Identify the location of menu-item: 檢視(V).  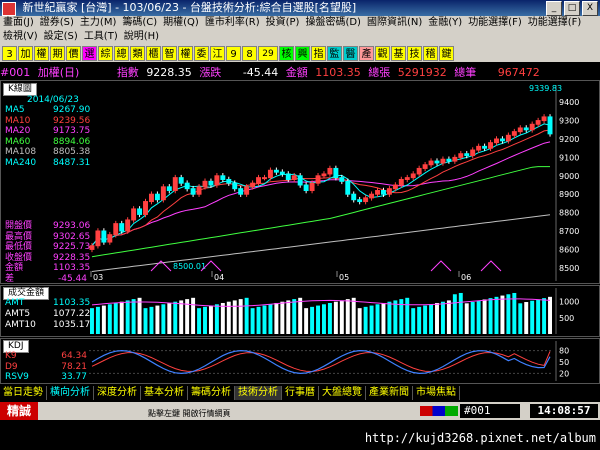
(20, 37).